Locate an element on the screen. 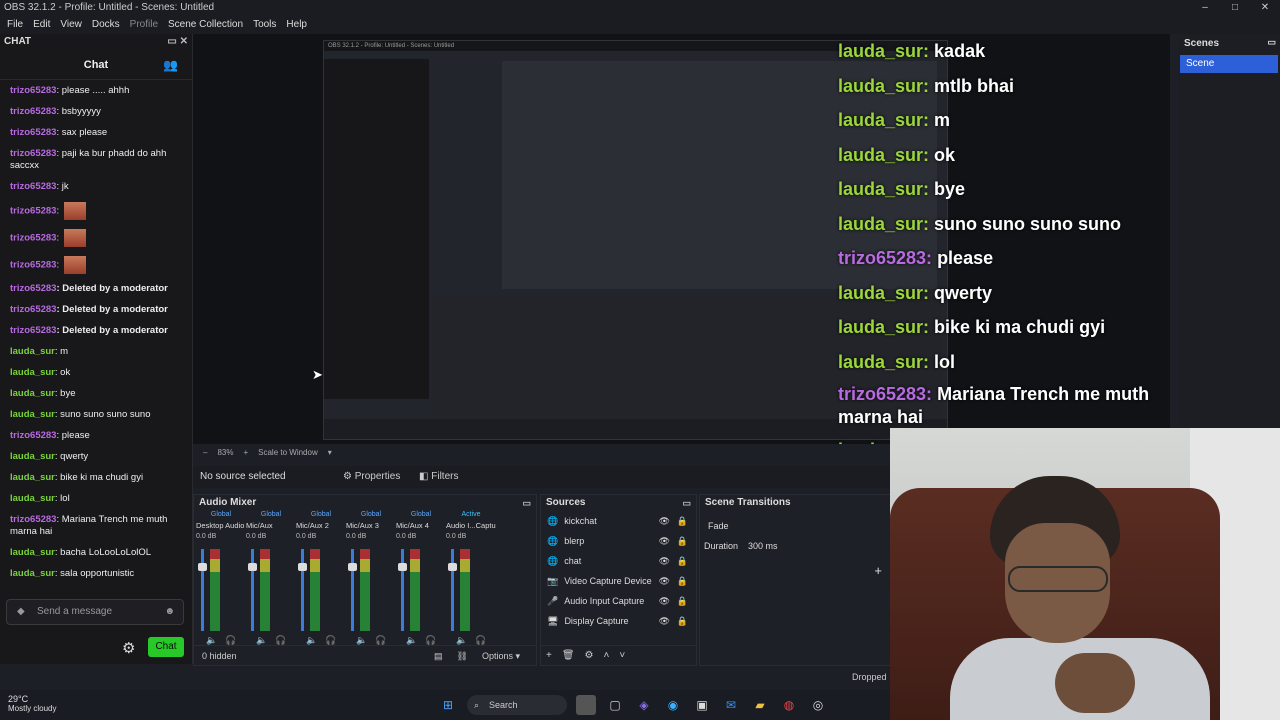 This screenshot has height=720, width=1280. scene-item: Scene is located at coordinates (1229, 64).